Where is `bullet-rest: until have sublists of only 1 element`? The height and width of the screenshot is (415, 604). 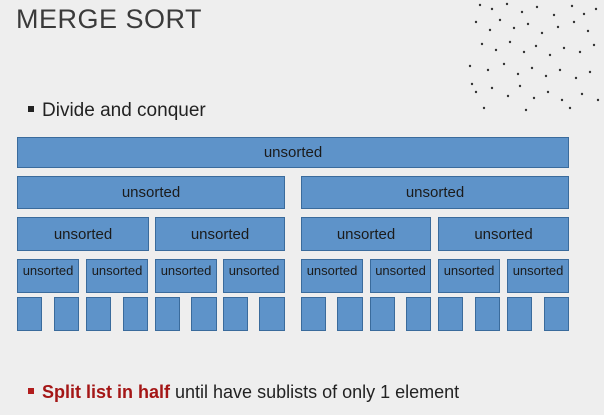 bullet-rest: until have sublists of only 1 element is located at coordinates (315, 392).